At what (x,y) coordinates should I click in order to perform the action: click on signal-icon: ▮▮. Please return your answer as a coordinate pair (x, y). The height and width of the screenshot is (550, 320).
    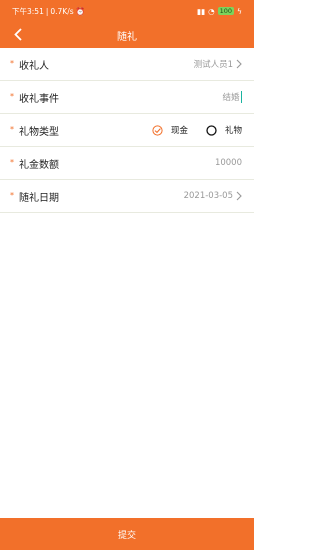
    Looking at the image, I should click on (201, 11).